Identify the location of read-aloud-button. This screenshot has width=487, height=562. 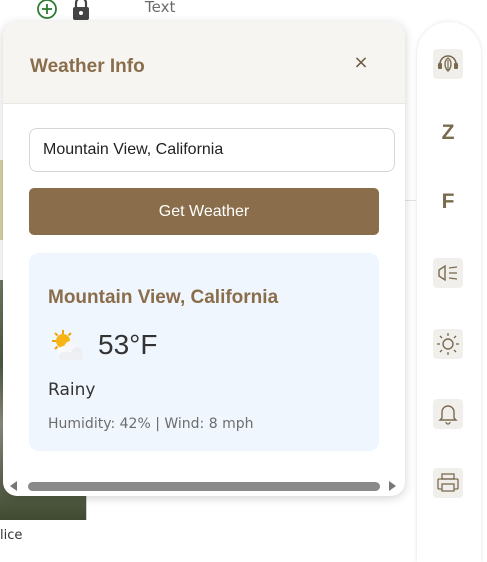
(448, 273).